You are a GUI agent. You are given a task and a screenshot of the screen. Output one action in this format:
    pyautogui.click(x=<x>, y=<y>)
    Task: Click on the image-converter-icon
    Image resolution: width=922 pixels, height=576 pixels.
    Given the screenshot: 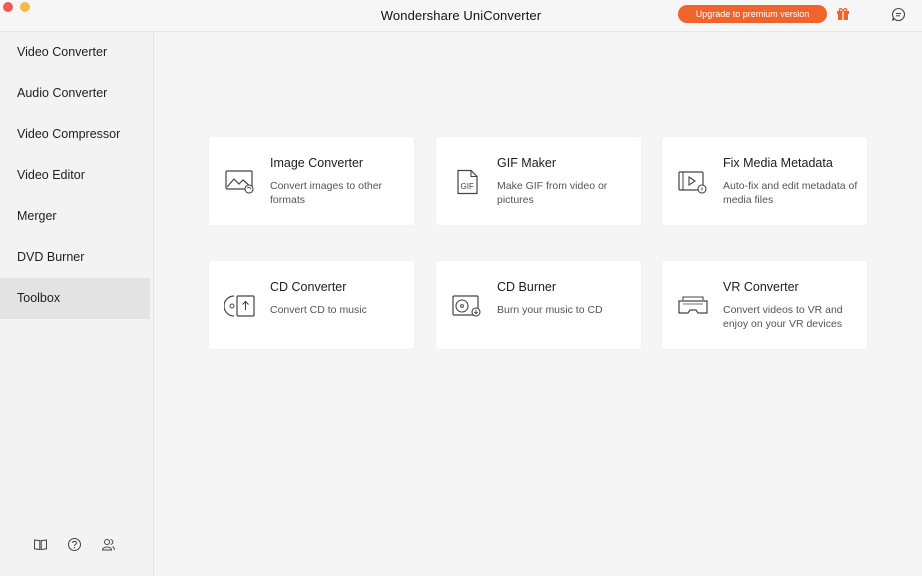 What is the action you would take?
    pyautogui.click(x=239, y=182)
    